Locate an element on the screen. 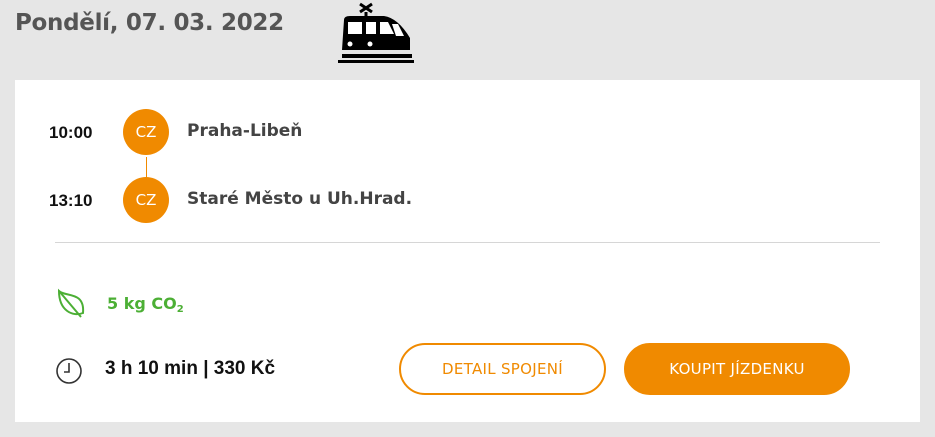 The width and height of the screenshot is (935, 437). arrival-stop: 13:10 CZ Staré Město u Uh.Hrad. is located at coordinates (467, 201).